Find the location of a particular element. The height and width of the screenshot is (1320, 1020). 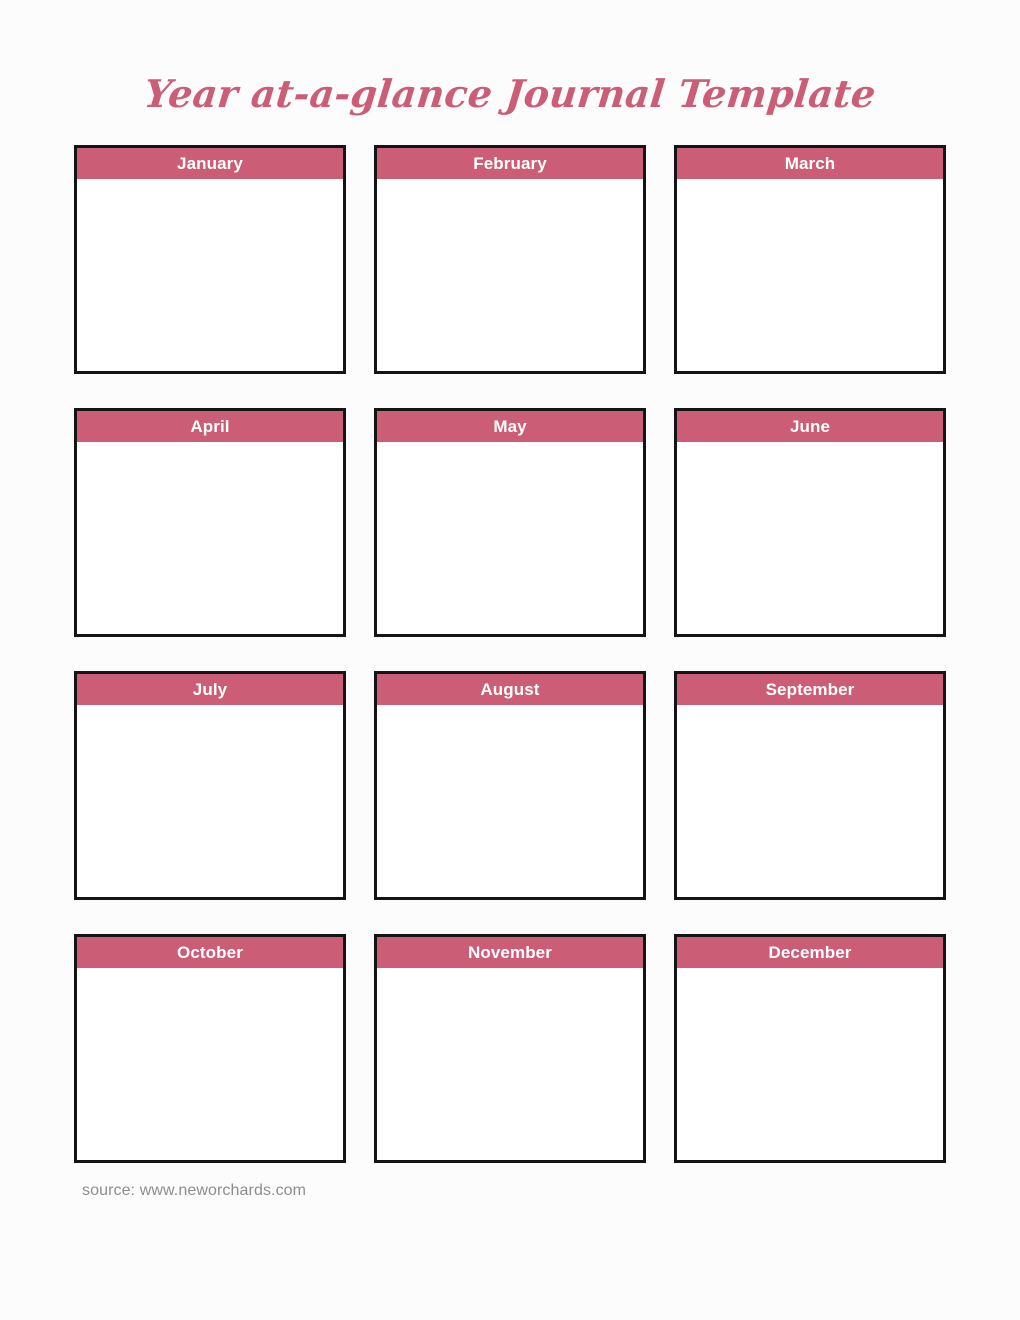

month-header-may: May is located at coordinates (510, 426).